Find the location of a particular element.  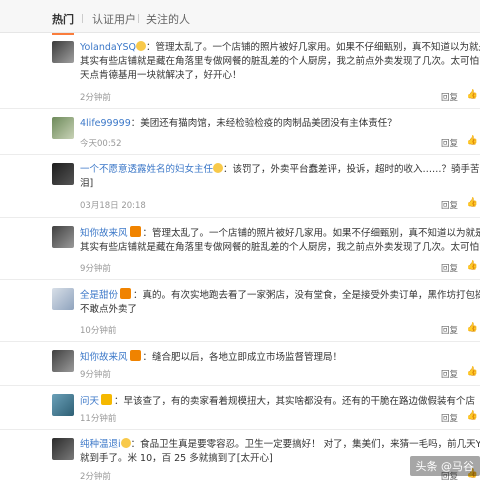

comment-text: 泪] is located at coordinates (280, 184).